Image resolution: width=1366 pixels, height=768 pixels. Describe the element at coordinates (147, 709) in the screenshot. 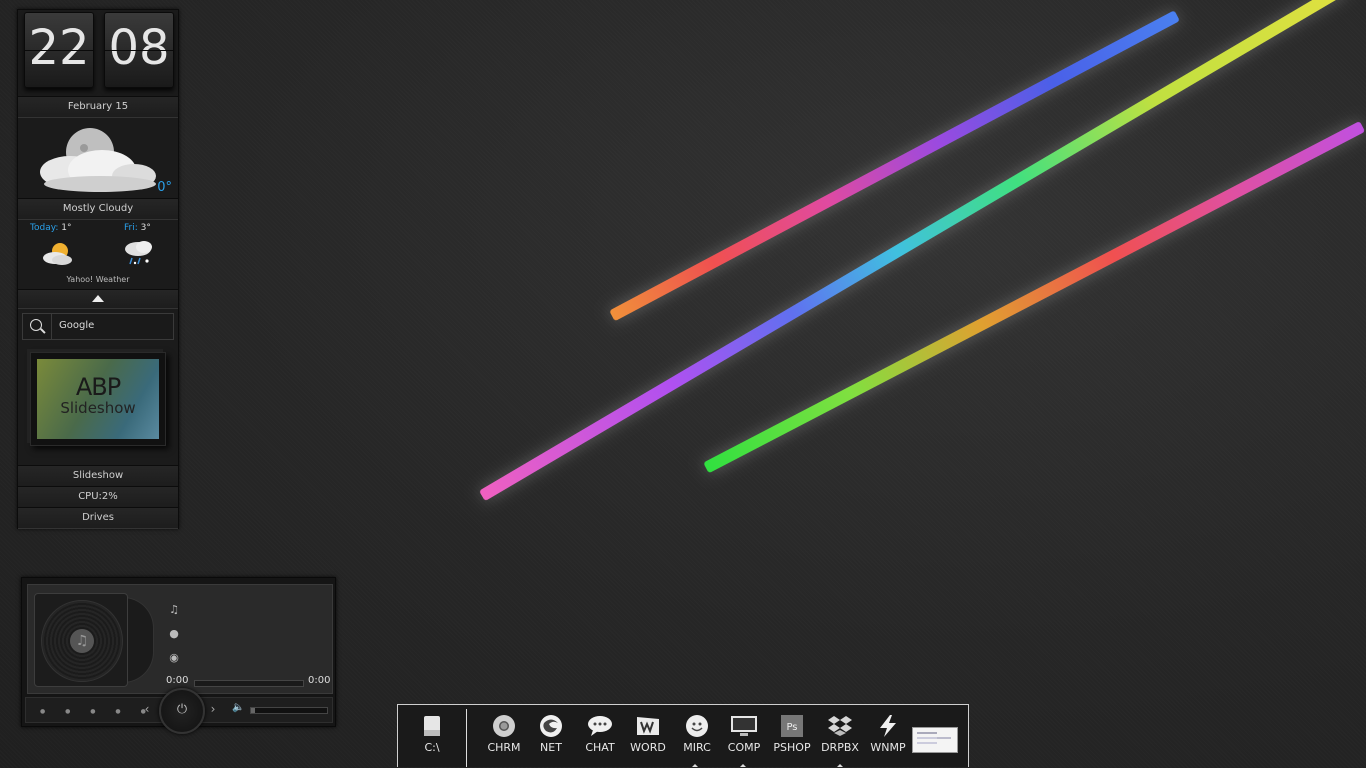

I see `prev-icon: ‹` at that location.